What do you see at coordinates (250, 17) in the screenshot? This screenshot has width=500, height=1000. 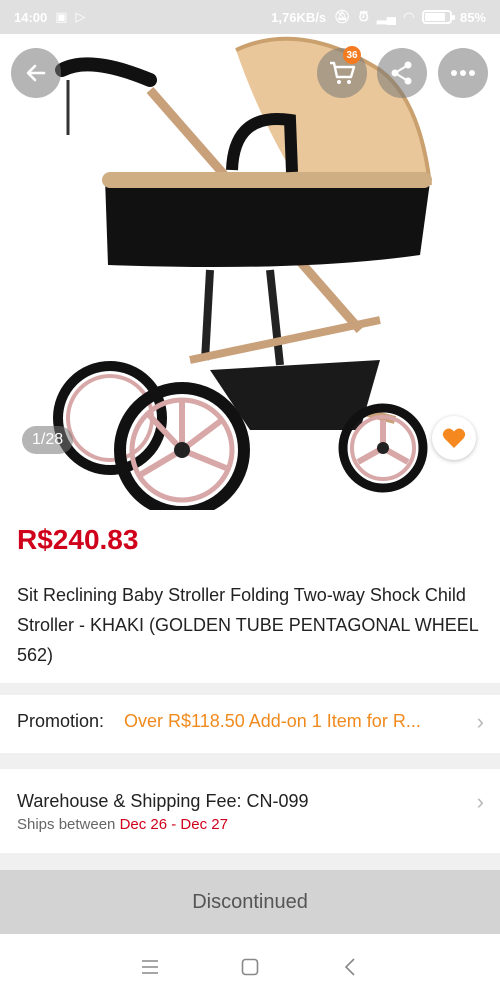 I see `status-bar: 14:00 ▣ ▷ 1,76KB/s 🔕︎ ⏰︎ ▂▄ ◠ 85%` at bounding box center [250, 17].